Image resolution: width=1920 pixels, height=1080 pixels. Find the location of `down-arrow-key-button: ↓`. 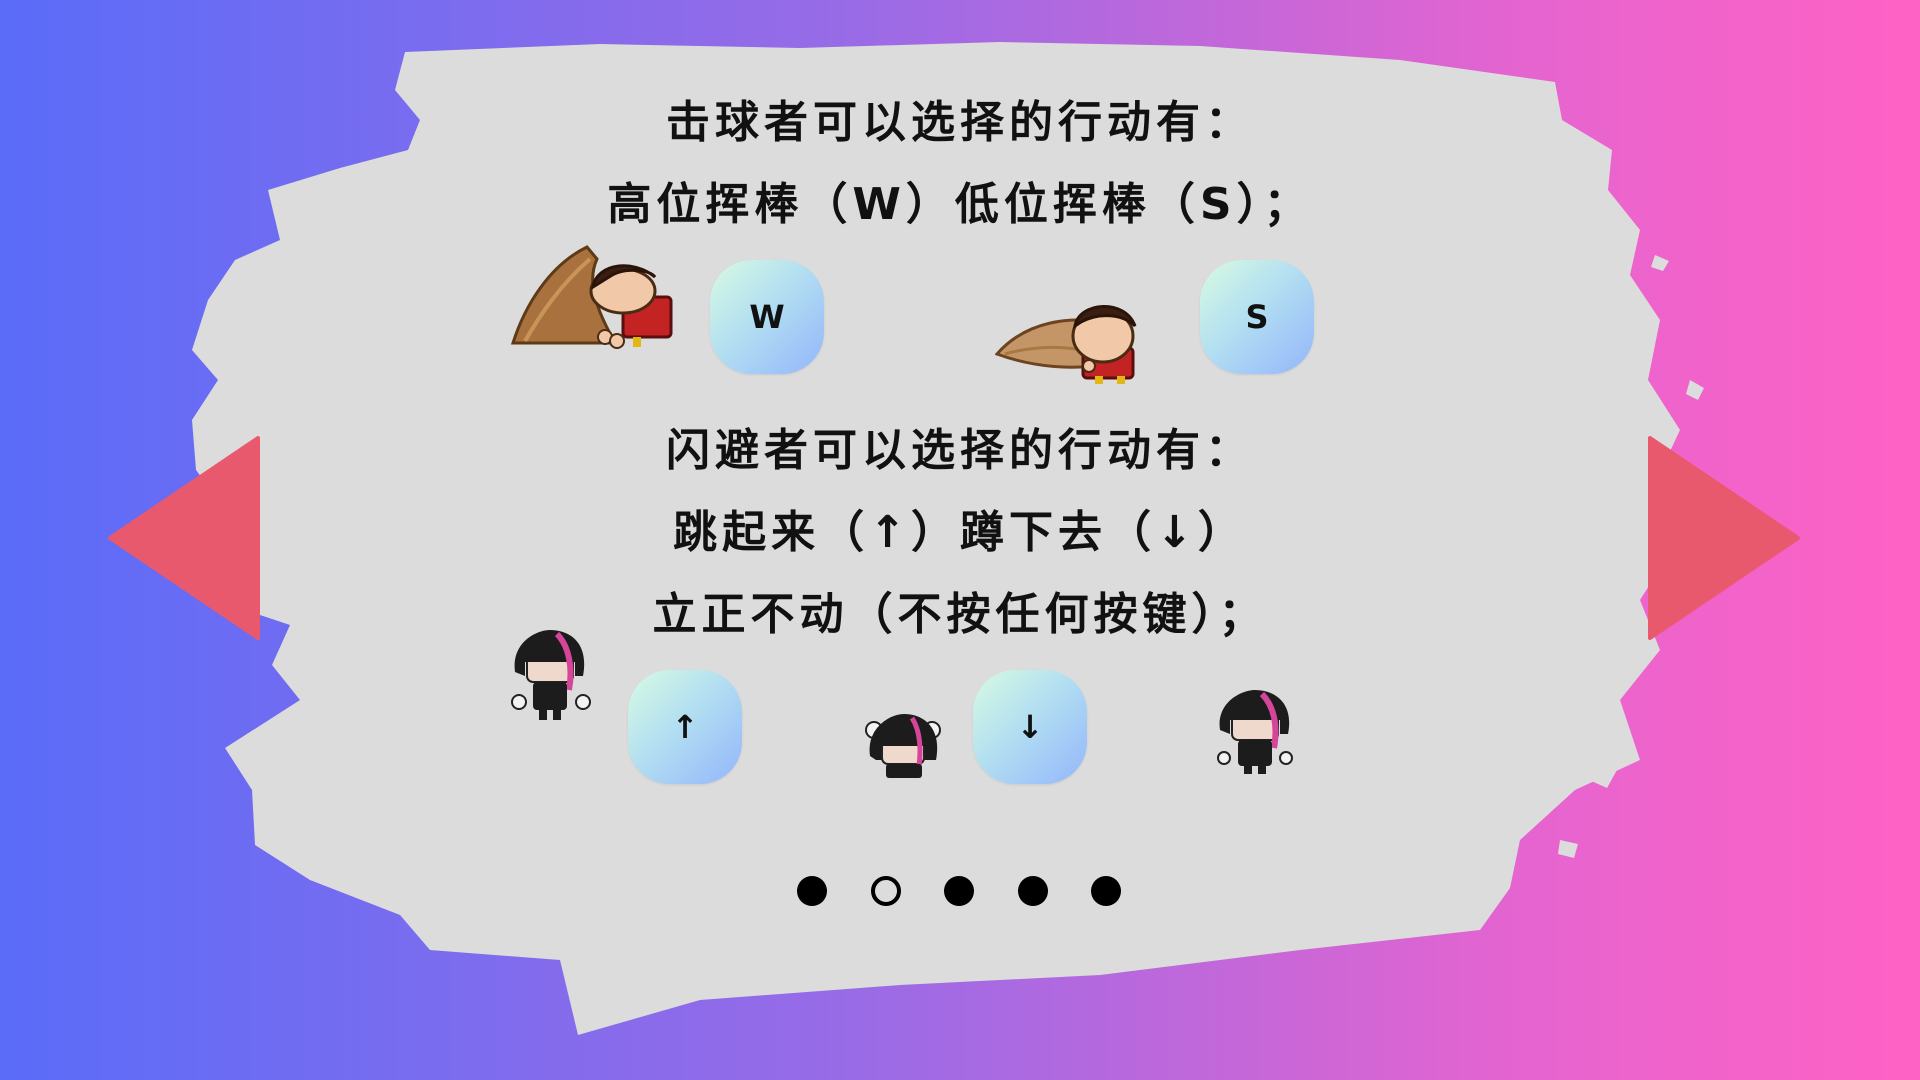

down-arrow-key-button: ↓ is located at coordinates (1030, 727).